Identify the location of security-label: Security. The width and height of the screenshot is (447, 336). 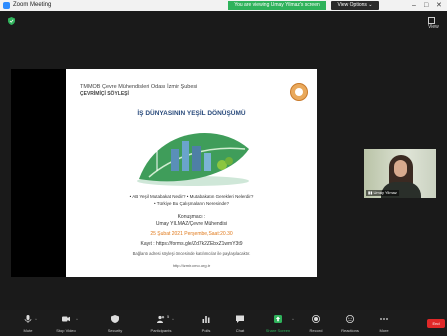
(115, 330).